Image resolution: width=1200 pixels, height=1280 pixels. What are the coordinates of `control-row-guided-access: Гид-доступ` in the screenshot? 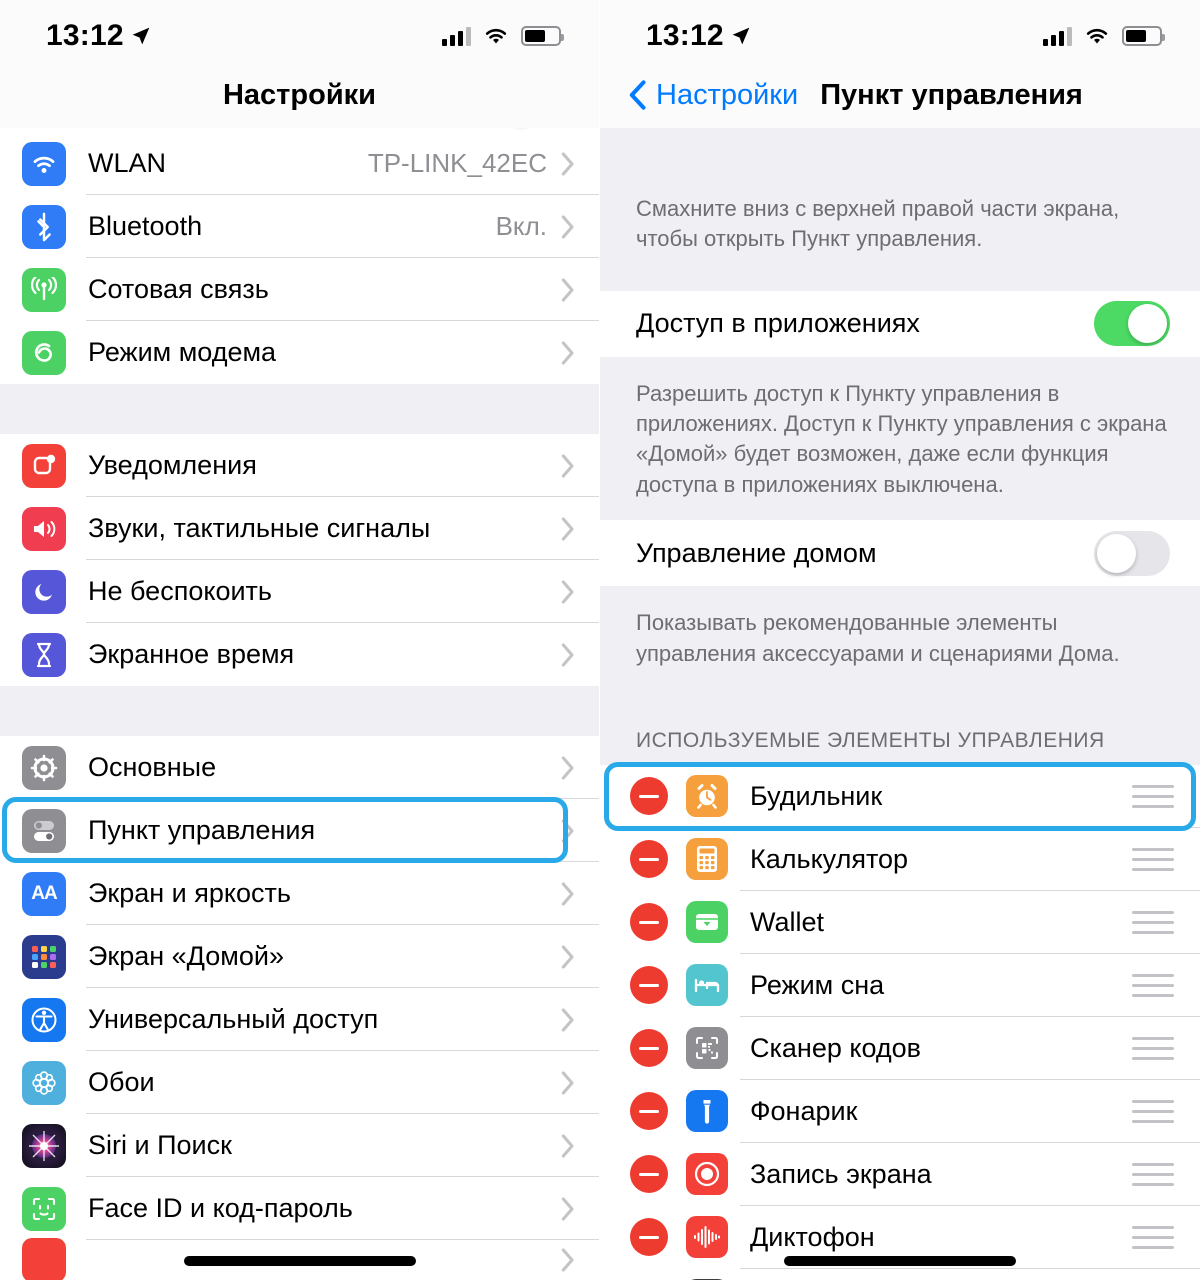 It's located at (900, 1274).